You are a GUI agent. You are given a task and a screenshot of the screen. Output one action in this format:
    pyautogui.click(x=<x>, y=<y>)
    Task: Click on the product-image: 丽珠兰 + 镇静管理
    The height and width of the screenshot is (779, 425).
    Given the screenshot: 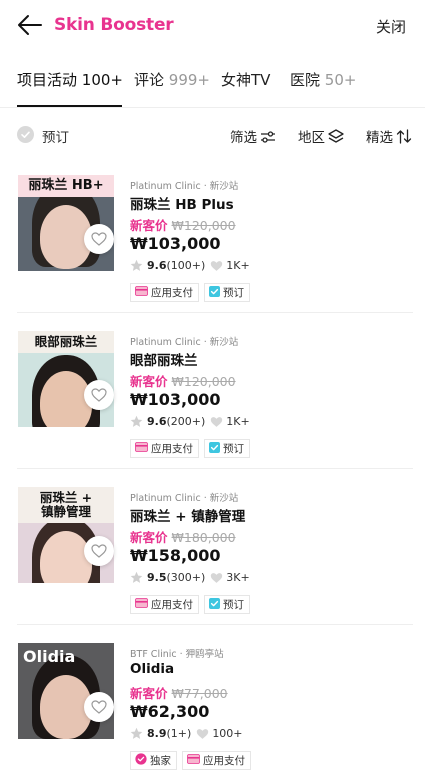 What is the action you would take?
    pyautogui.click(x=66, y=535)
    